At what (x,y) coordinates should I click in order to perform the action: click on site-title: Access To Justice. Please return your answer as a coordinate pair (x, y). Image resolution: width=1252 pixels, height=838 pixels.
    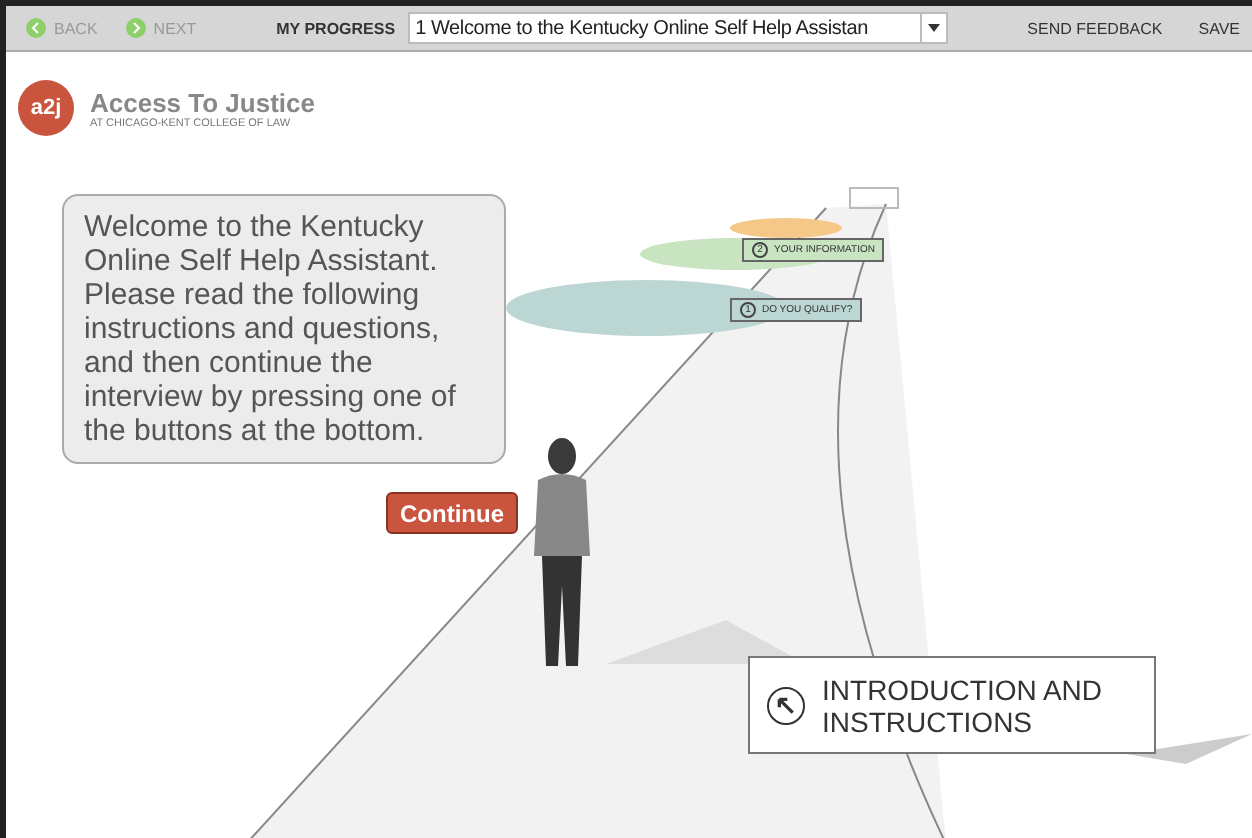
    Looking at the image, I should click on (202, 102).